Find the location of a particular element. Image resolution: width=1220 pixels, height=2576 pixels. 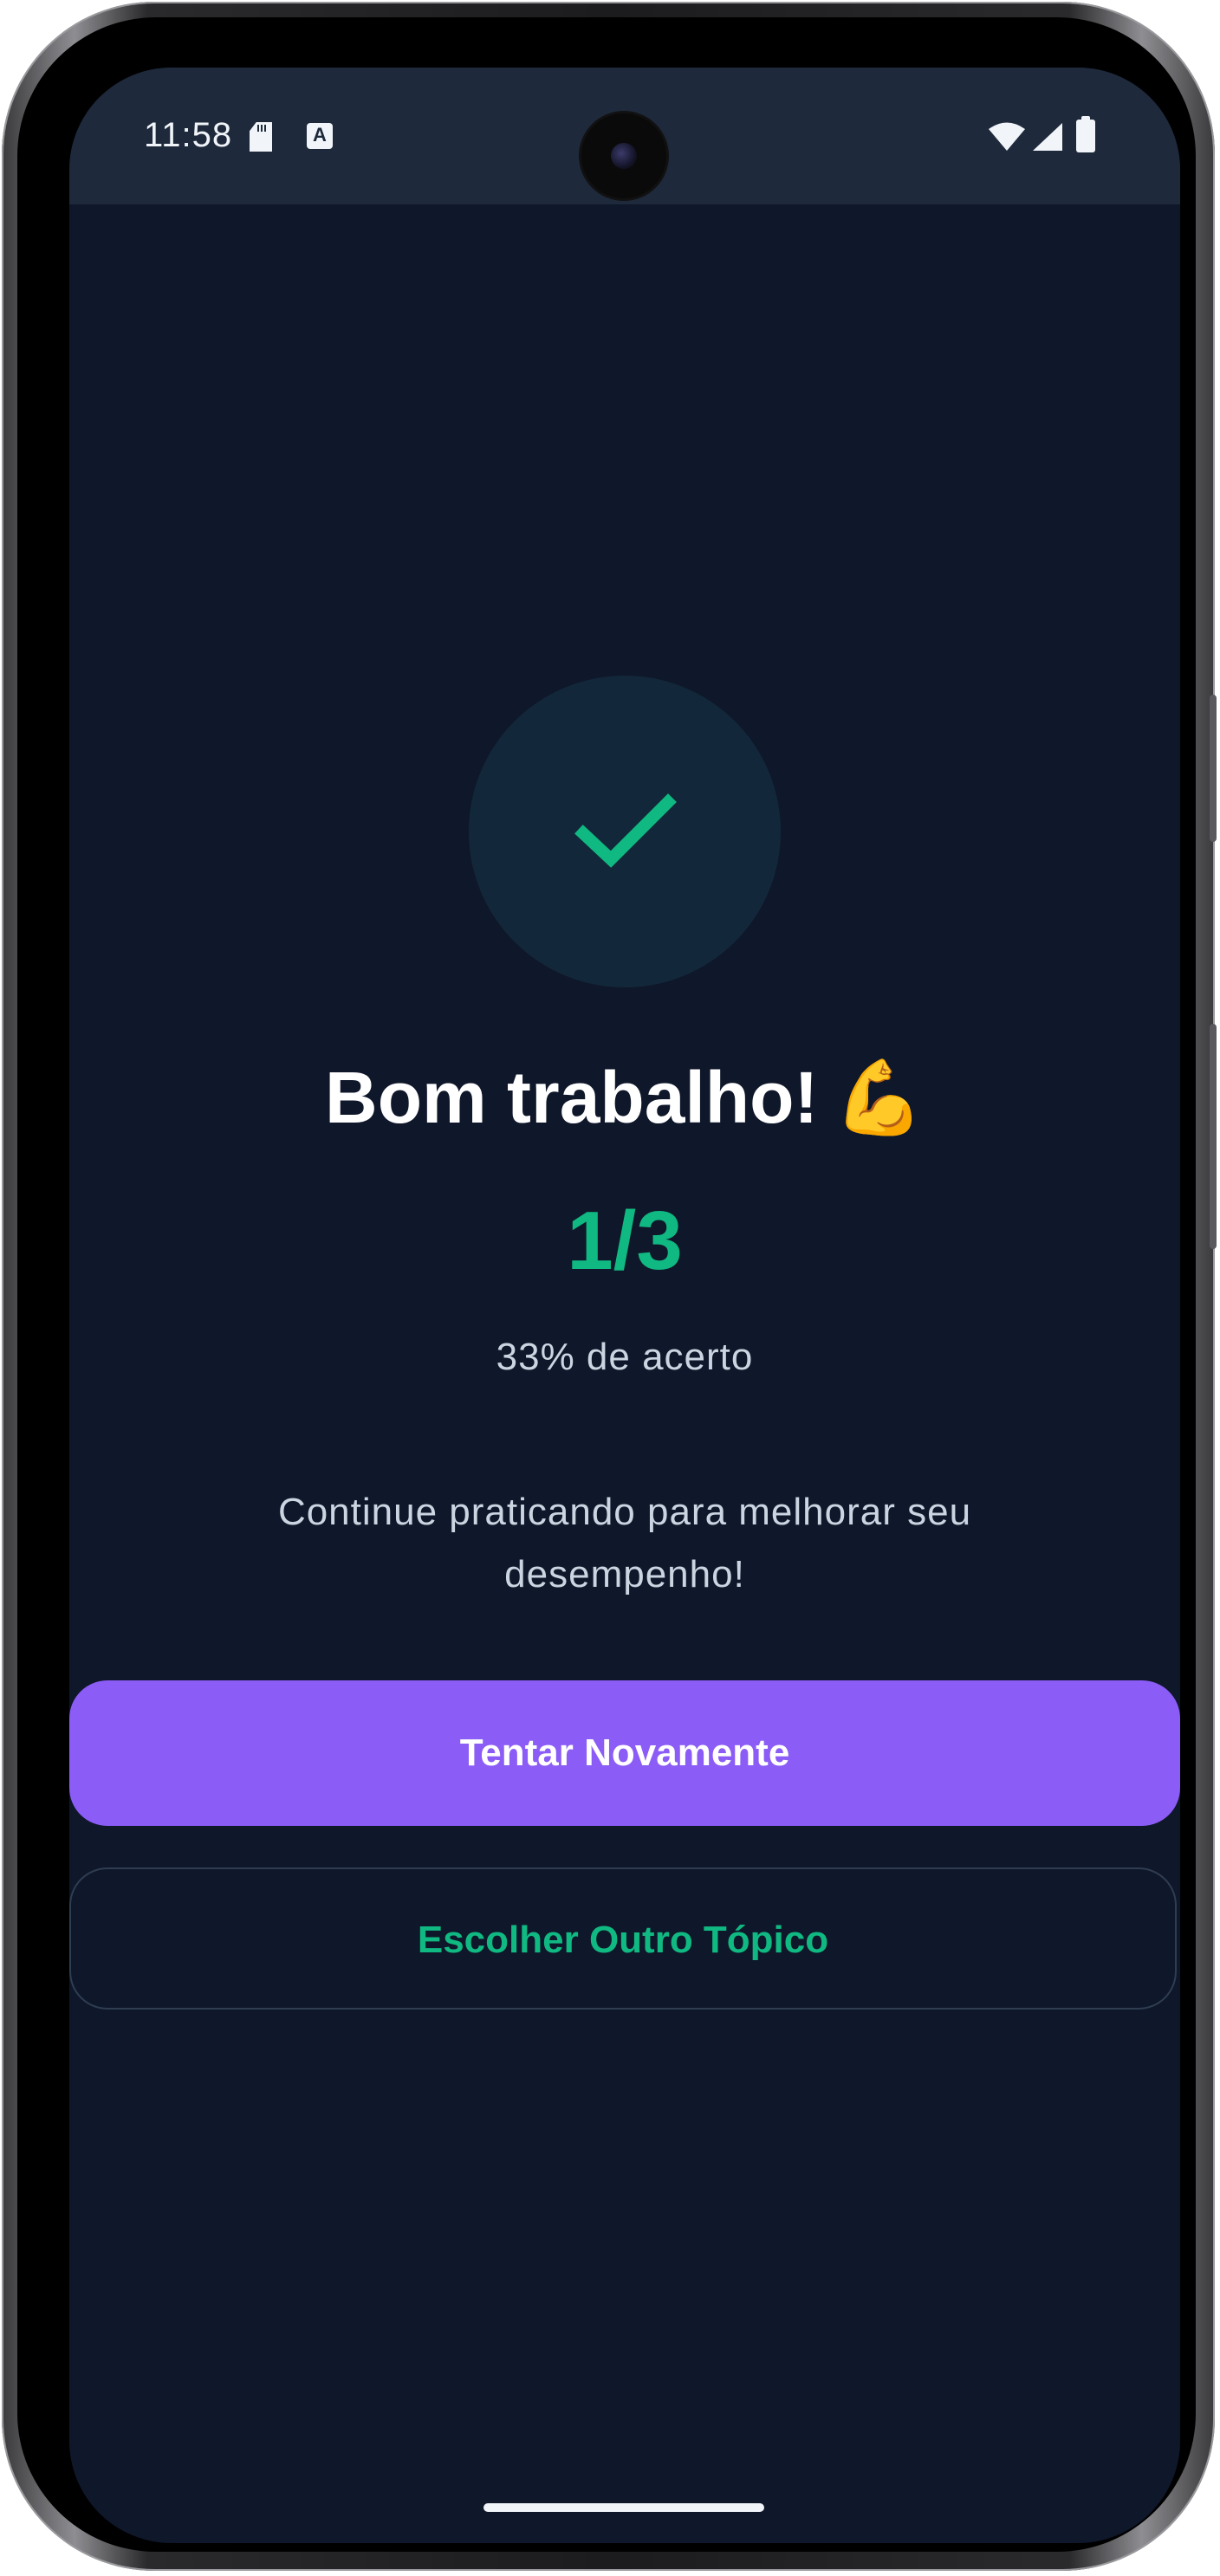

battery-icon is located at coordinates (1085, 134).